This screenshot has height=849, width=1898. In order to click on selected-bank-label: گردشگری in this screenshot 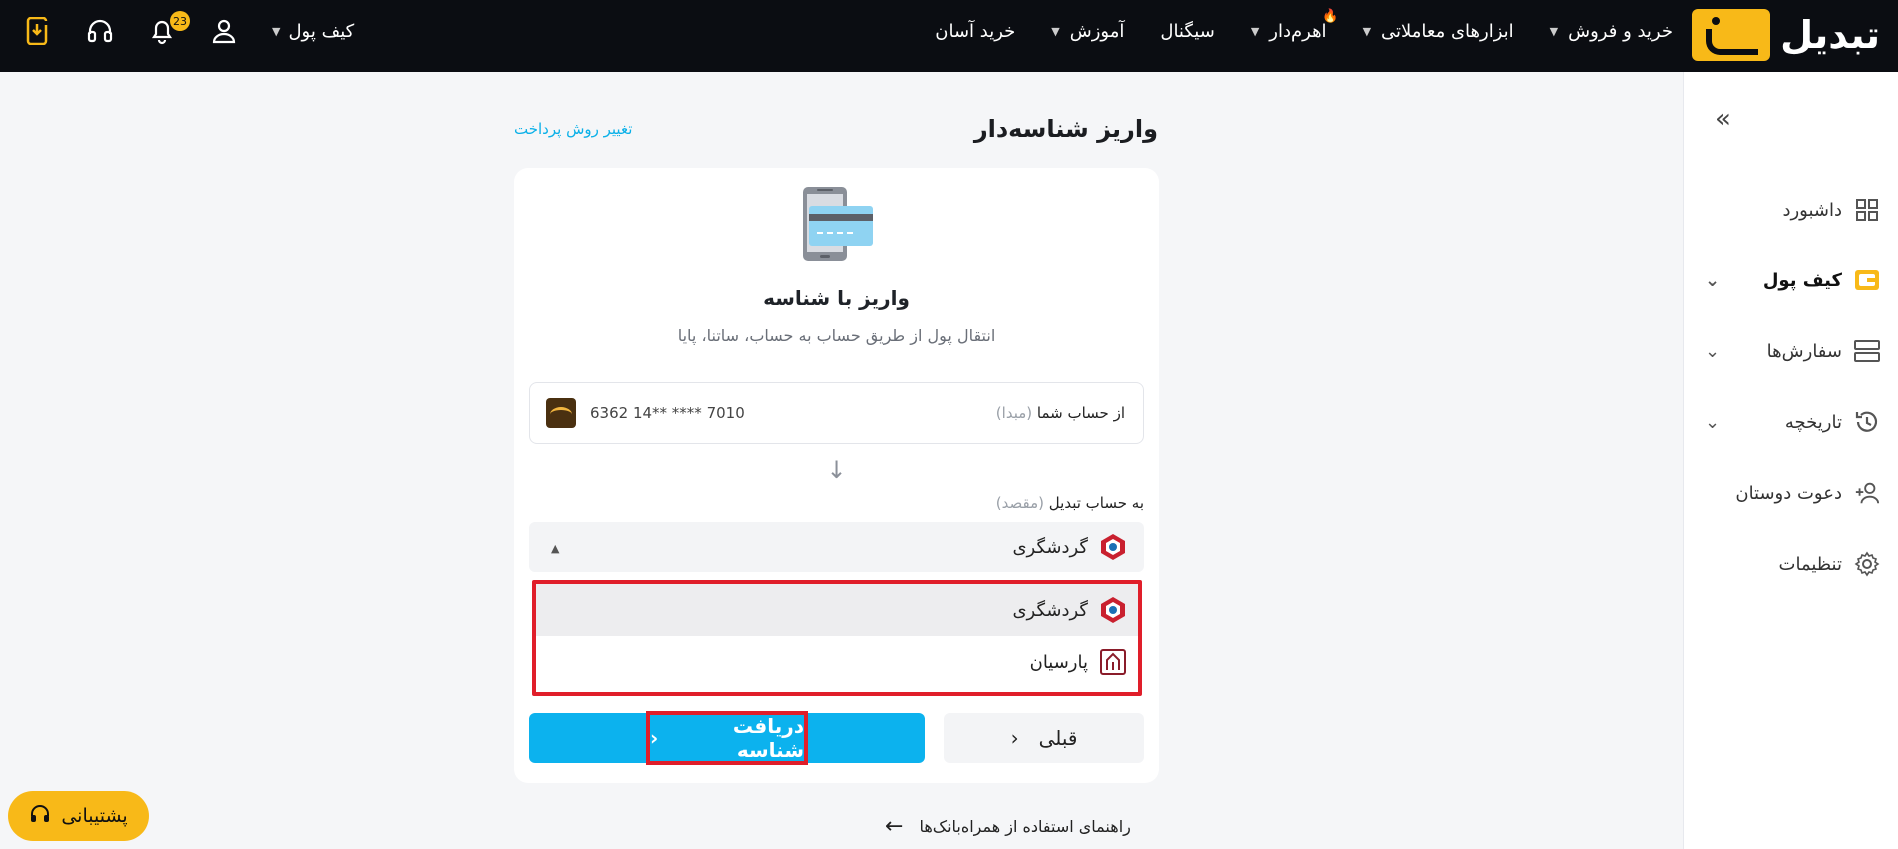, I will do `click(1050, 547)`.